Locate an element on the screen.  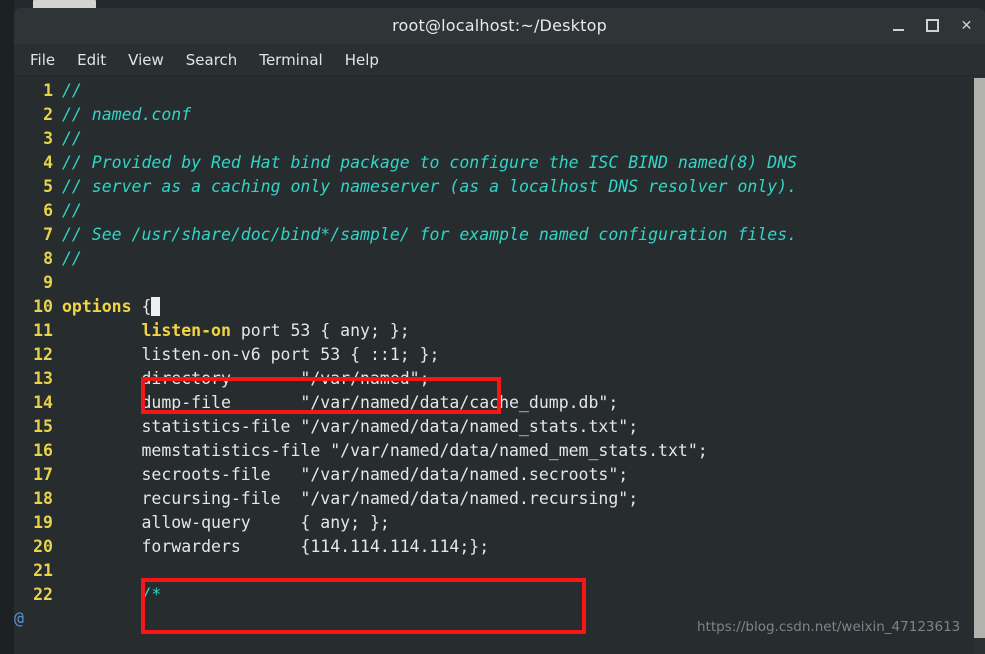
line-number: 12 is located at coordinates (43, 354).